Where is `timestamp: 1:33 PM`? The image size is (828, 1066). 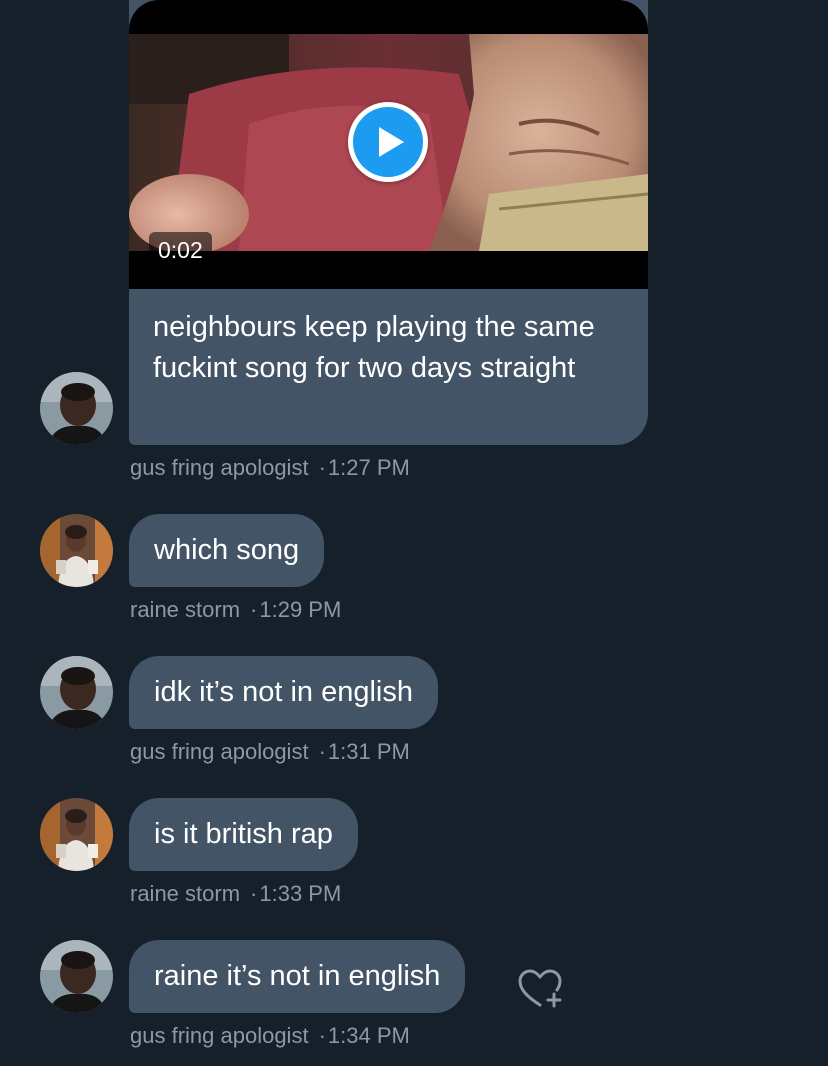
timestamp: 1:33 PM is located at coordinates (300, 893).